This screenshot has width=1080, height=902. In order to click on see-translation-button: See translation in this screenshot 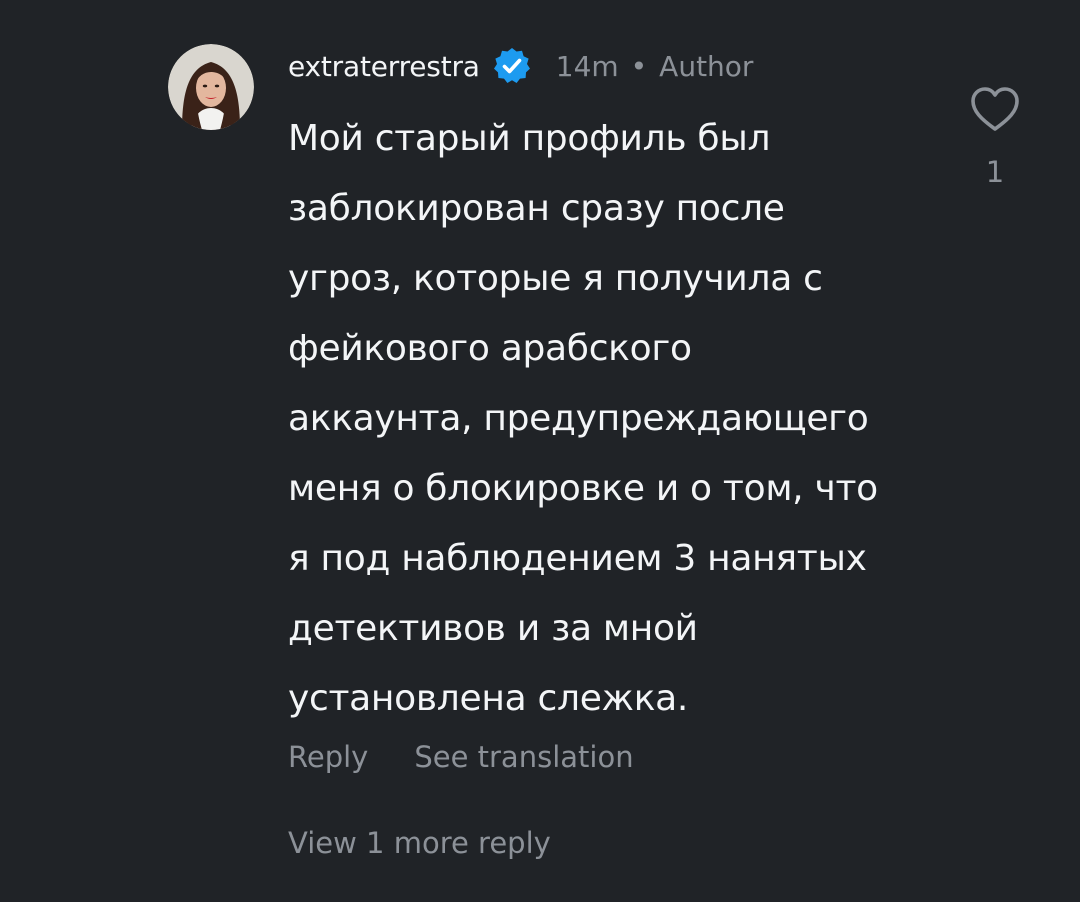, I will do `click(523, 757)`.